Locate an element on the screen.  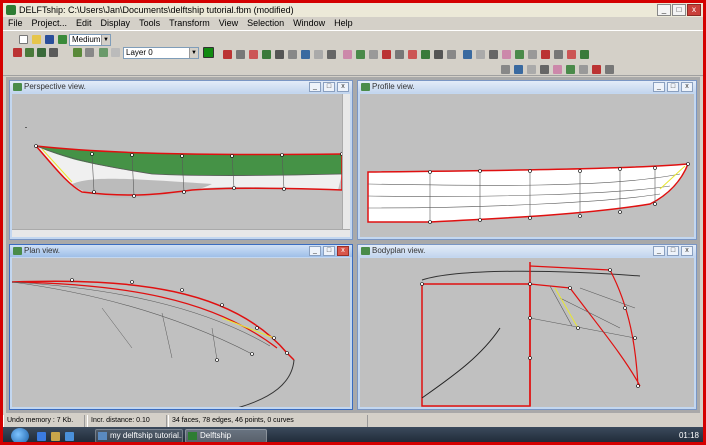
save-icon is located at coordinates (49, 39).